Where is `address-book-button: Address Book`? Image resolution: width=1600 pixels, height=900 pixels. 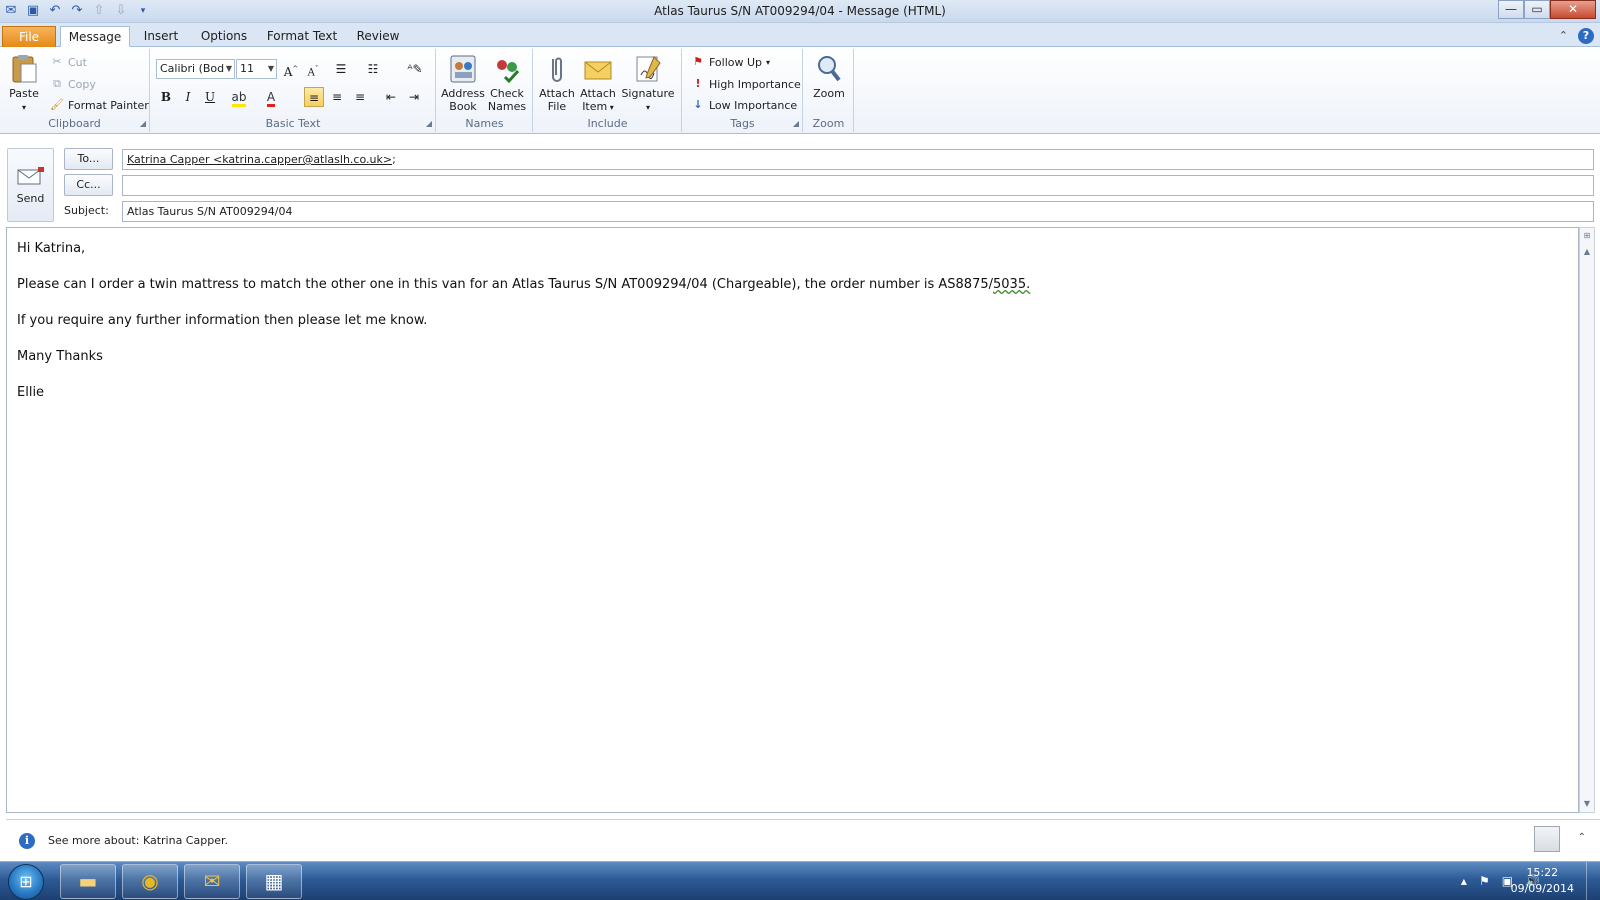 address-book-button: Address Book is located at coordinates (463, 83).